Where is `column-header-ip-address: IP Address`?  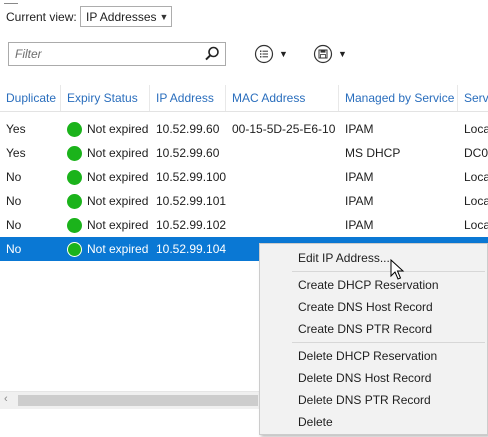 column-header-ip-address: IP Address is located at coordinates (188, 98).